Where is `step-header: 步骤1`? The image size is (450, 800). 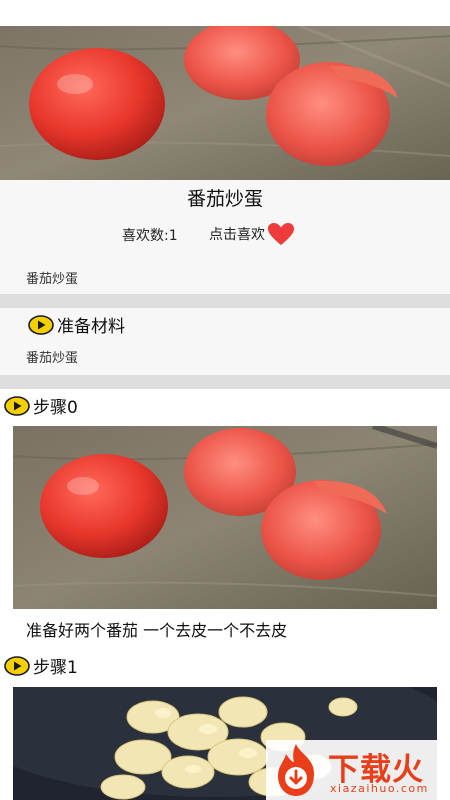
step-header: 步骤1 is located at coordinates (41, 665).